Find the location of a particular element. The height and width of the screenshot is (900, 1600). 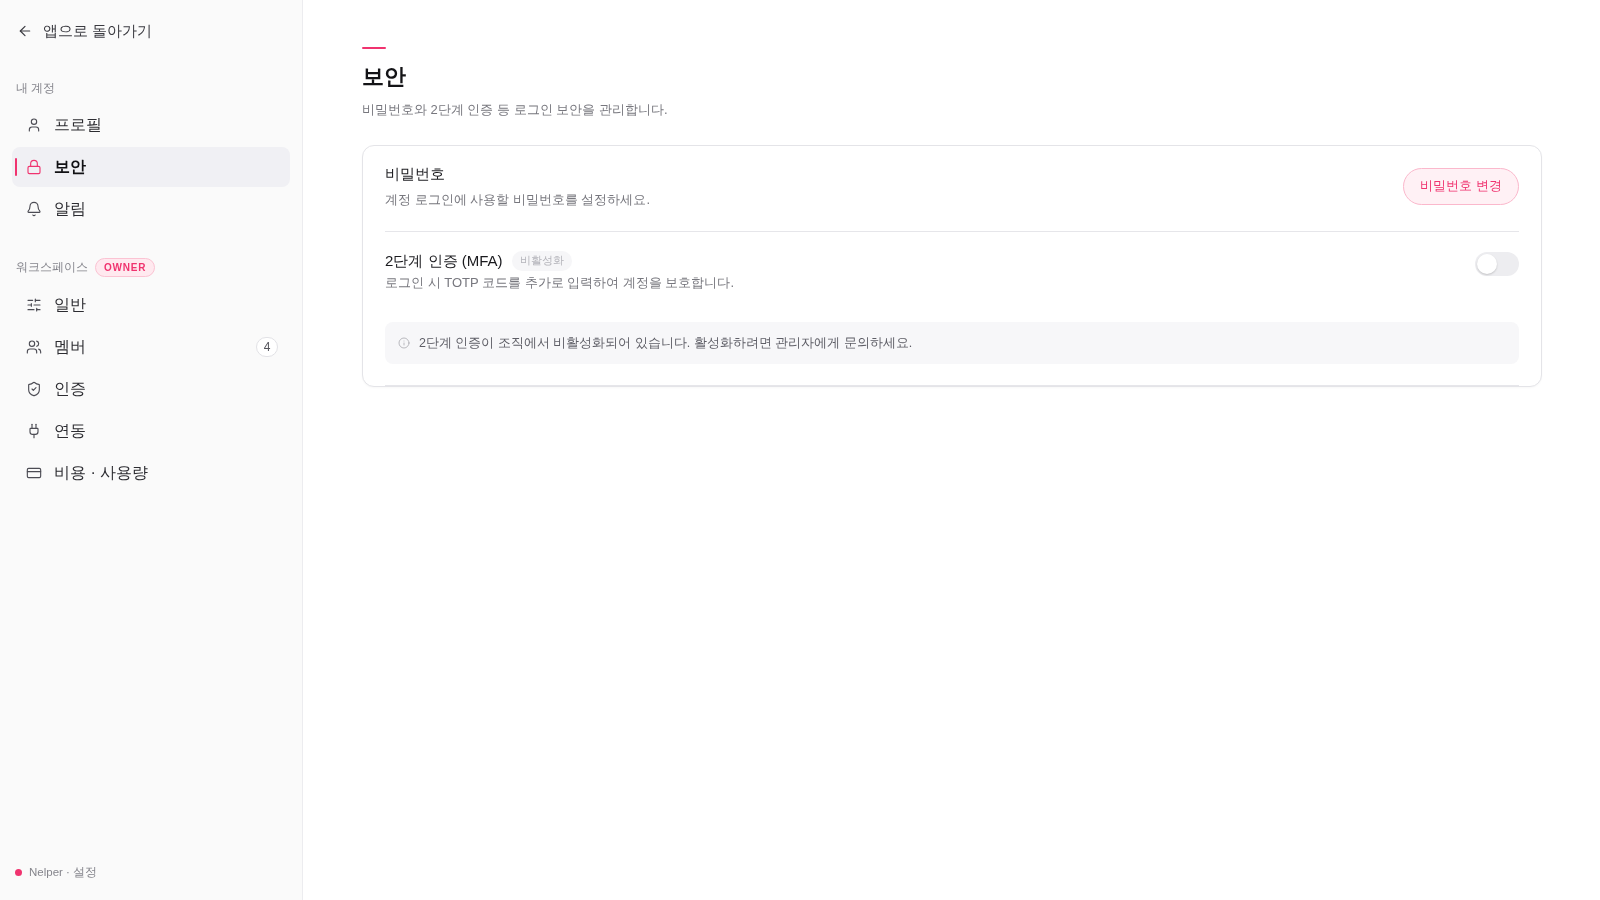

credit-card-icon is located at coordinates (34, 473).